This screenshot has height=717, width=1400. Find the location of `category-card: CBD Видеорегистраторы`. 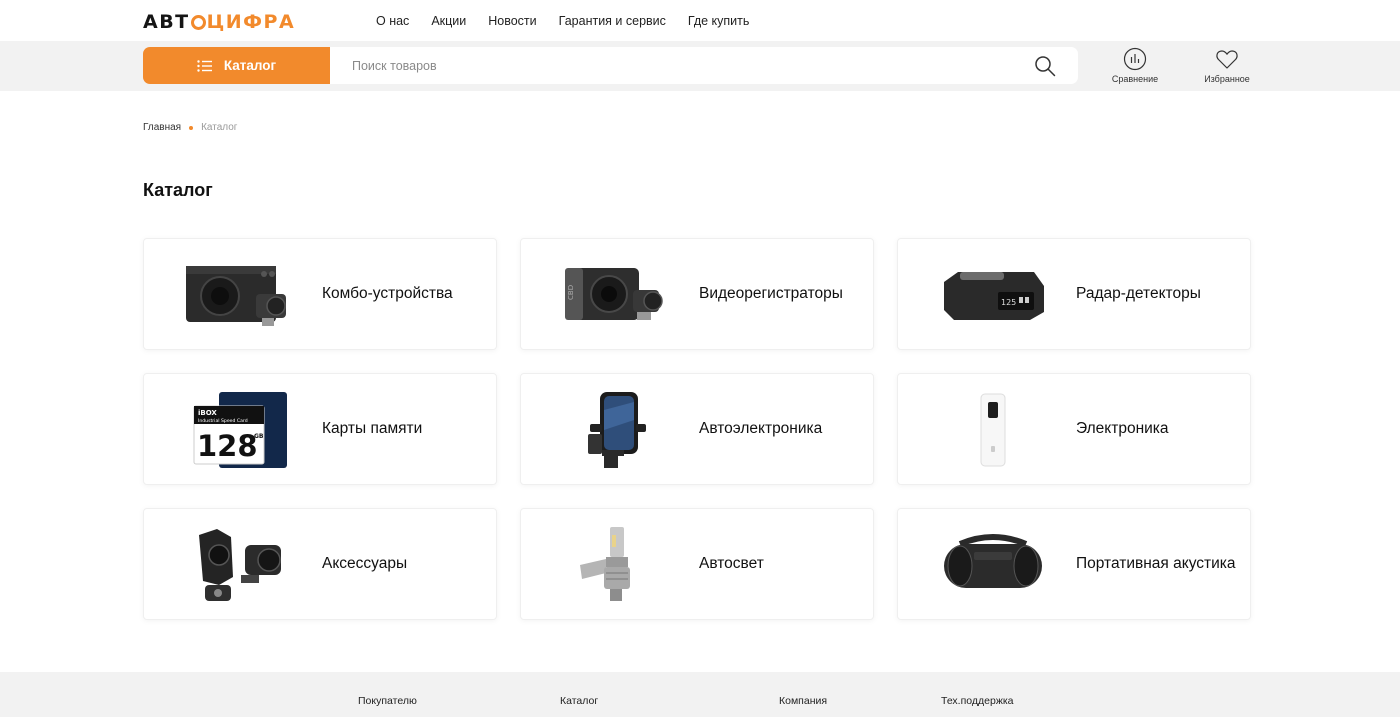

category-card: CBD Видеорегистраторы is located at coordinates (697, 294).